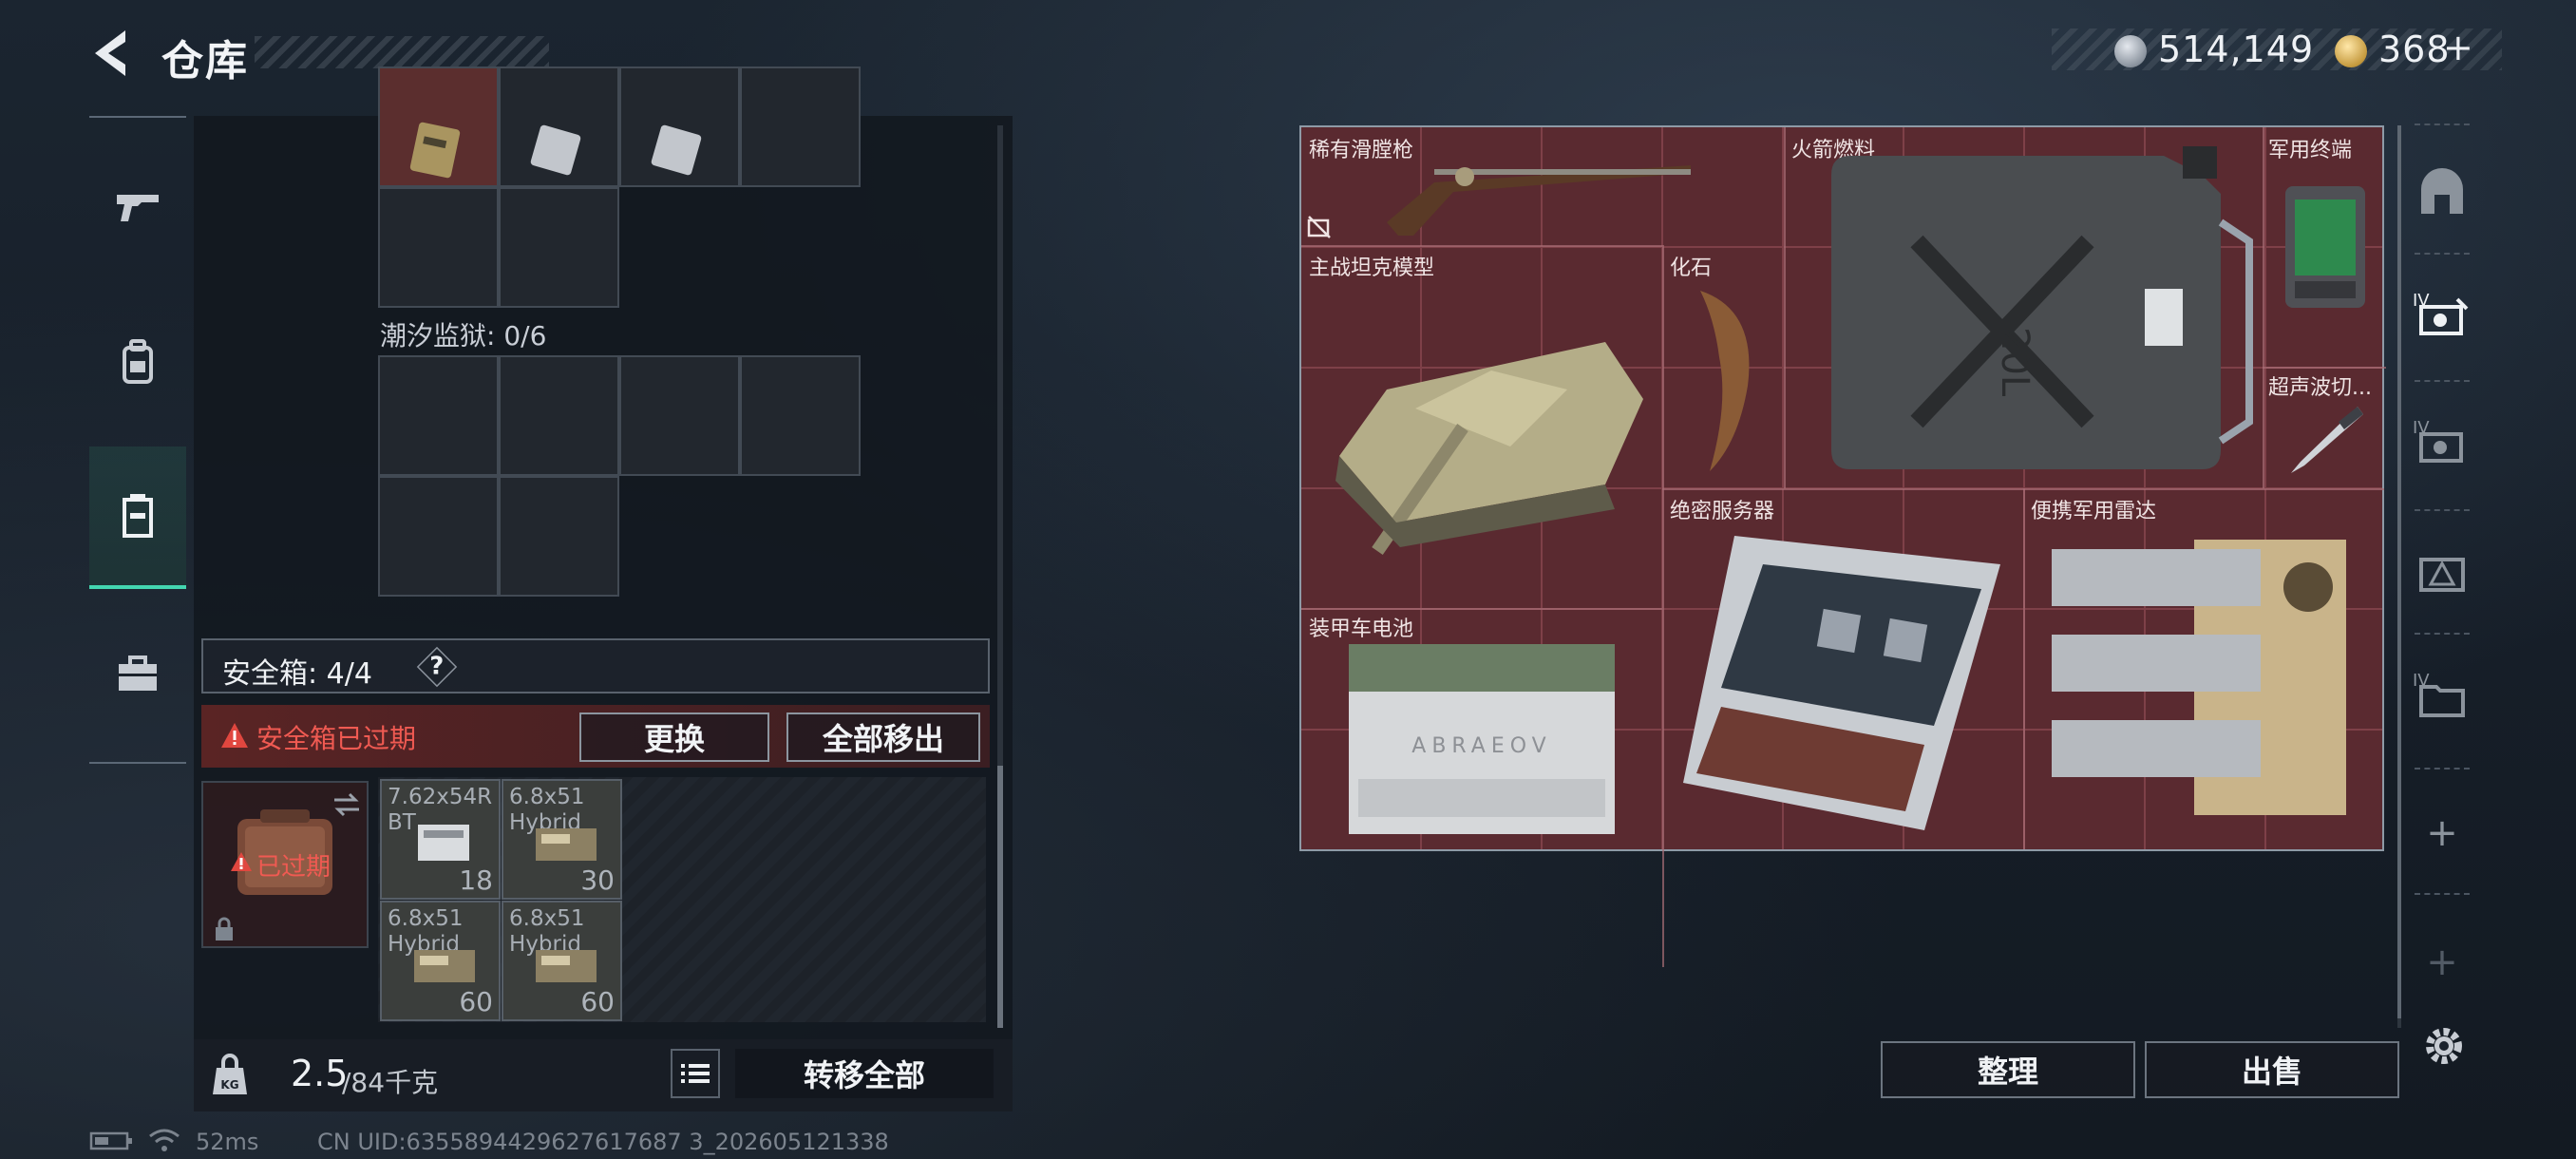 This screenshot has height=1159, width=2576. I want to click on ammo-quantity: 18, so click(476, 880).